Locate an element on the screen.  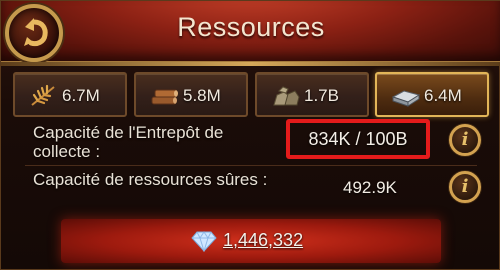
stone-icon is located at coordinates (286, 96).